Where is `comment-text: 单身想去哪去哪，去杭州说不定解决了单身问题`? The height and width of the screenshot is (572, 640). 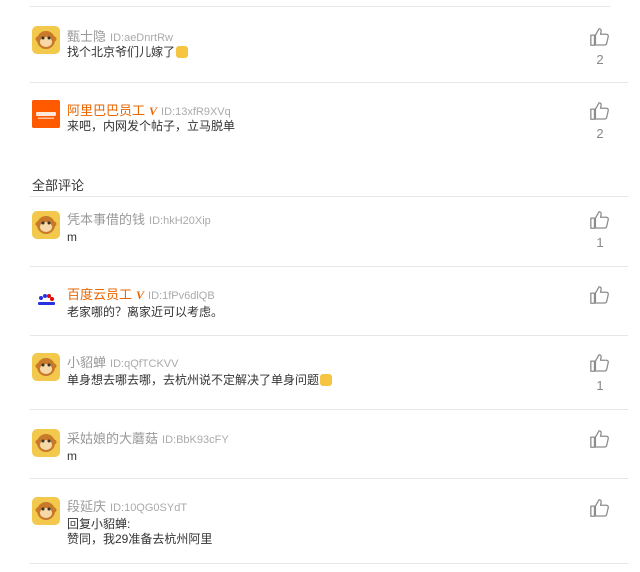
comment-text: 单身想去哪去哪，去杭州说不定解决了单身问题 is located at coordinates (193, 380).